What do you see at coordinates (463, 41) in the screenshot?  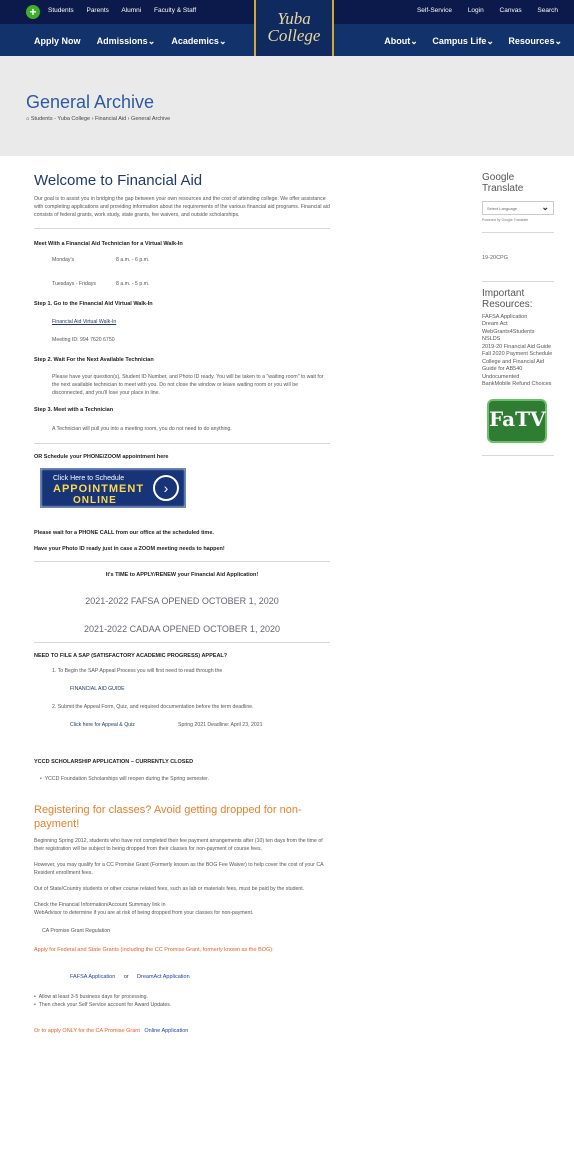 I see `nav-campus-life: Campus Life⌄` at bounding box center [463, 41].